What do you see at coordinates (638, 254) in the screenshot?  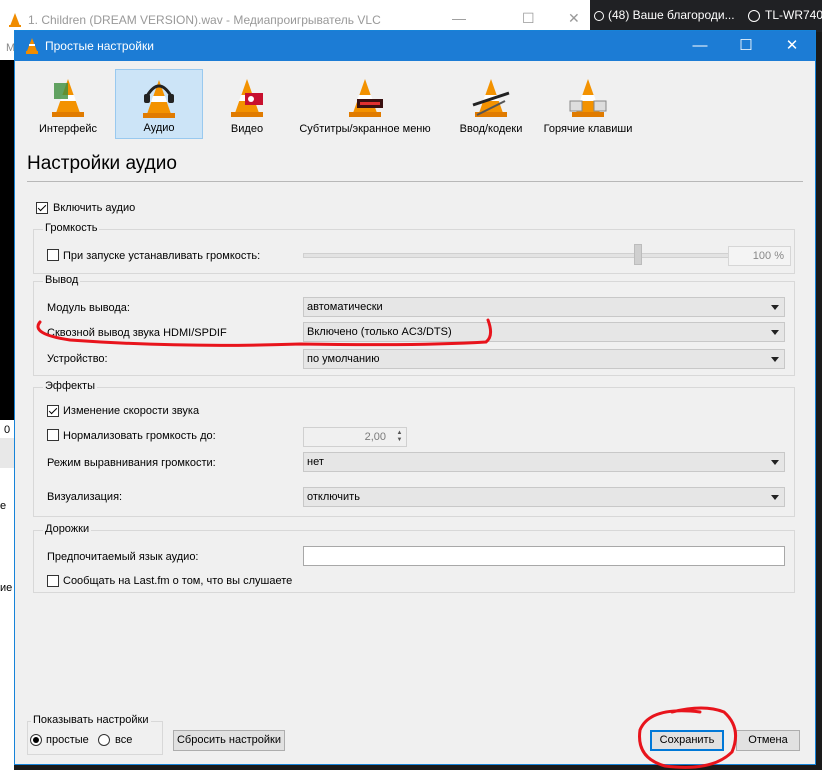 I see `volume-slider-handle` at bounding box center [638, 254].